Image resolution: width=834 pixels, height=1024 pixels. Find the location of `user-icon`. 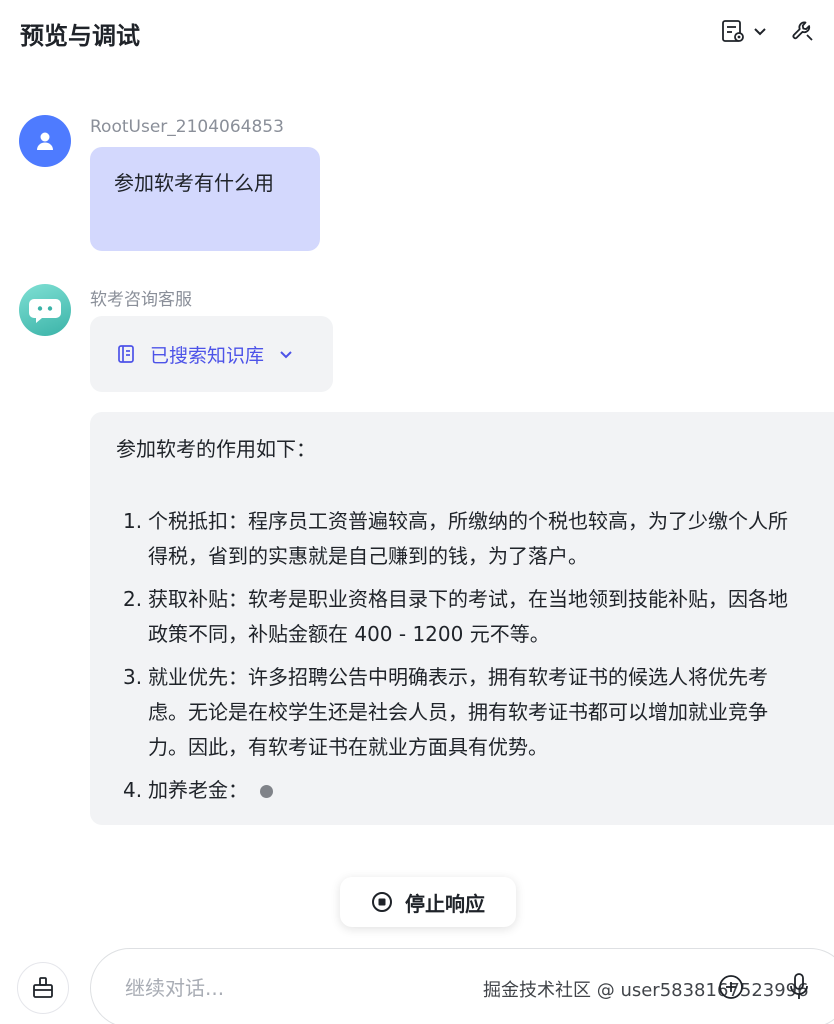

user-icon is located at coordinates (45, 141).